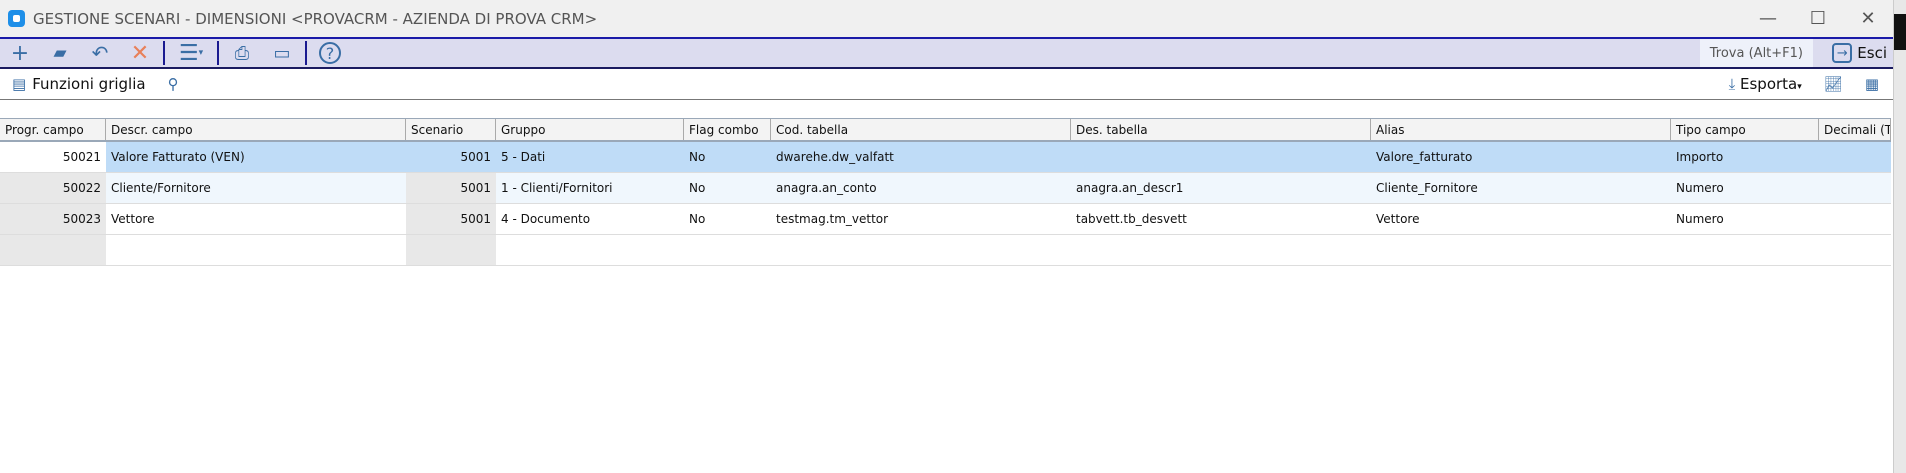 The height and width of the screenshot is (473, 1906). Describe the element at coordinates (590, 129) in the screenshot. I see `column-header: Gruppo` at that location.